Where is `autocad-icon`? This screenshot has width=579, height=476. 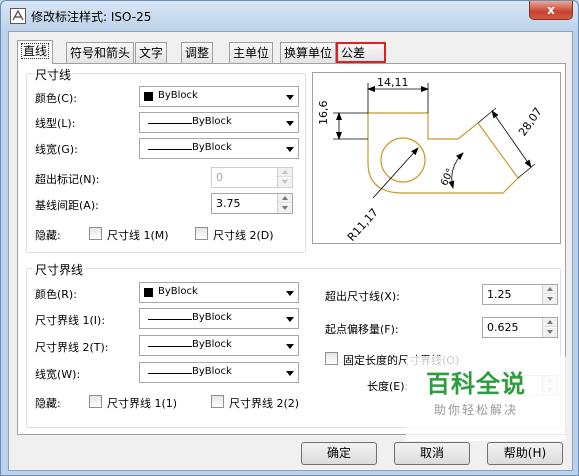
autocad-icon is located at coordinates (18, 16).